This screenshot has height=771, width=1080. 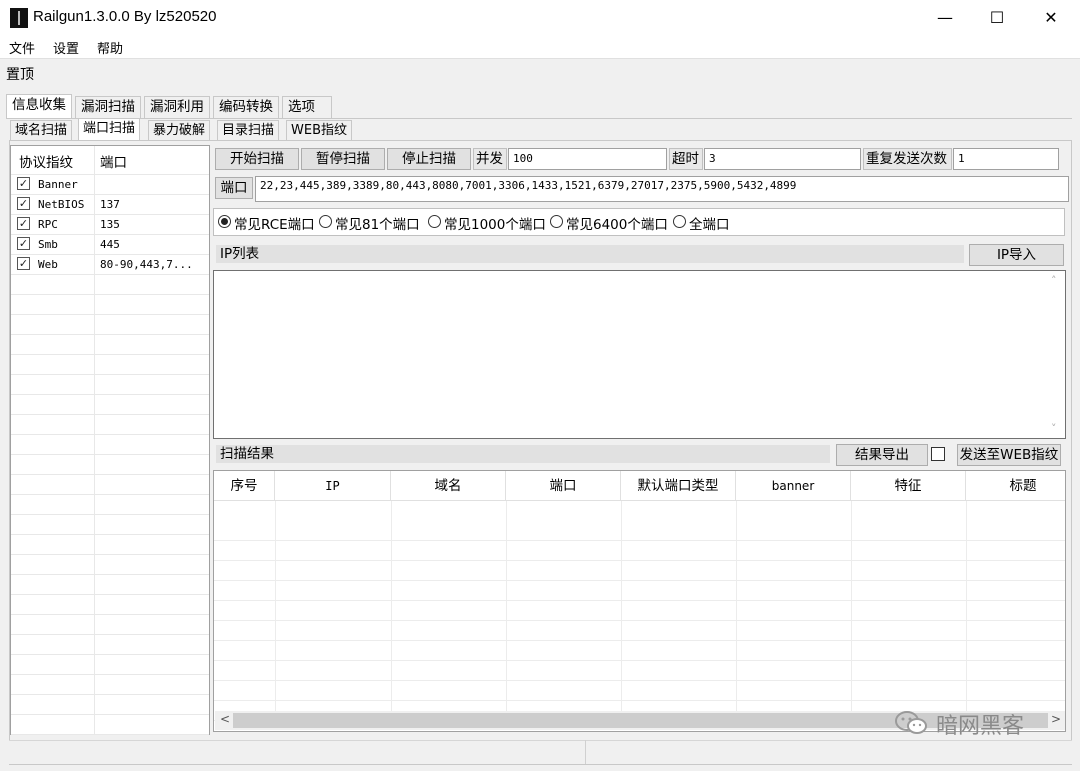 What do you see at coordinates (20, 74) in the screenshot?
I see `pin-on-top: 置顶` at bounding box center [20, 74].